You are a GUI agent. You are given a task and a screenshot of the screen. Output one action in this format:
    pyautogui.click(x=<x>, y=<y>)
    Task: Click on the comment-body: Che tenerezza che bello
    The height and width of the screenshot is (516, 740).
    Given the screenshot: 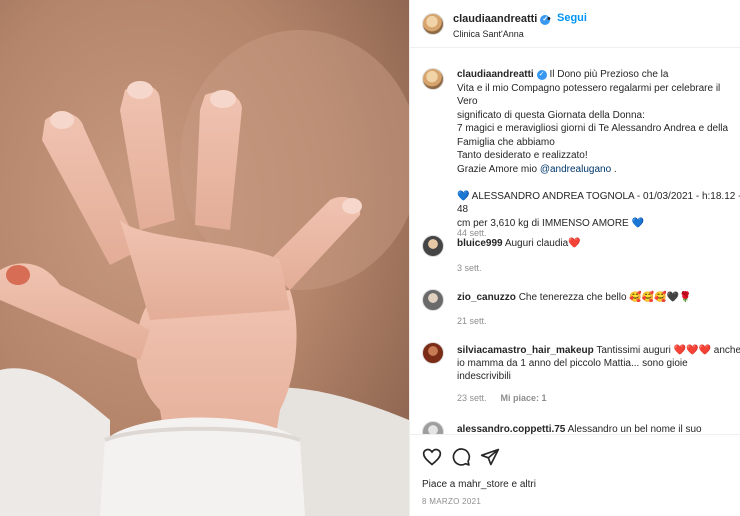 What is the action you would take?
    pyautogui.click(x=574, y=297)
    